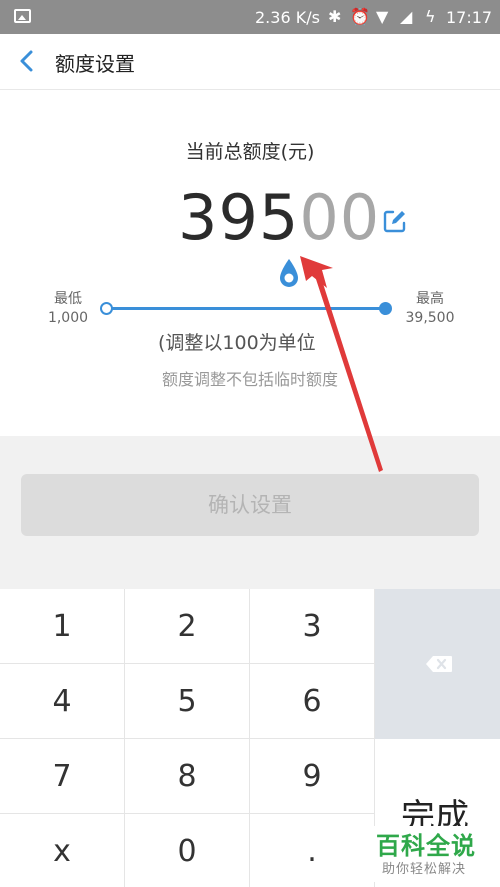 The height and width of the screenshot is (887, 500). What do you see at coordinates (250, 17) in the screenshot?
I see `status-bar: 2.36 K/s ✱ ⏰ ▼ ◢ ϟ 17:17` at bounding box center [250, 17].